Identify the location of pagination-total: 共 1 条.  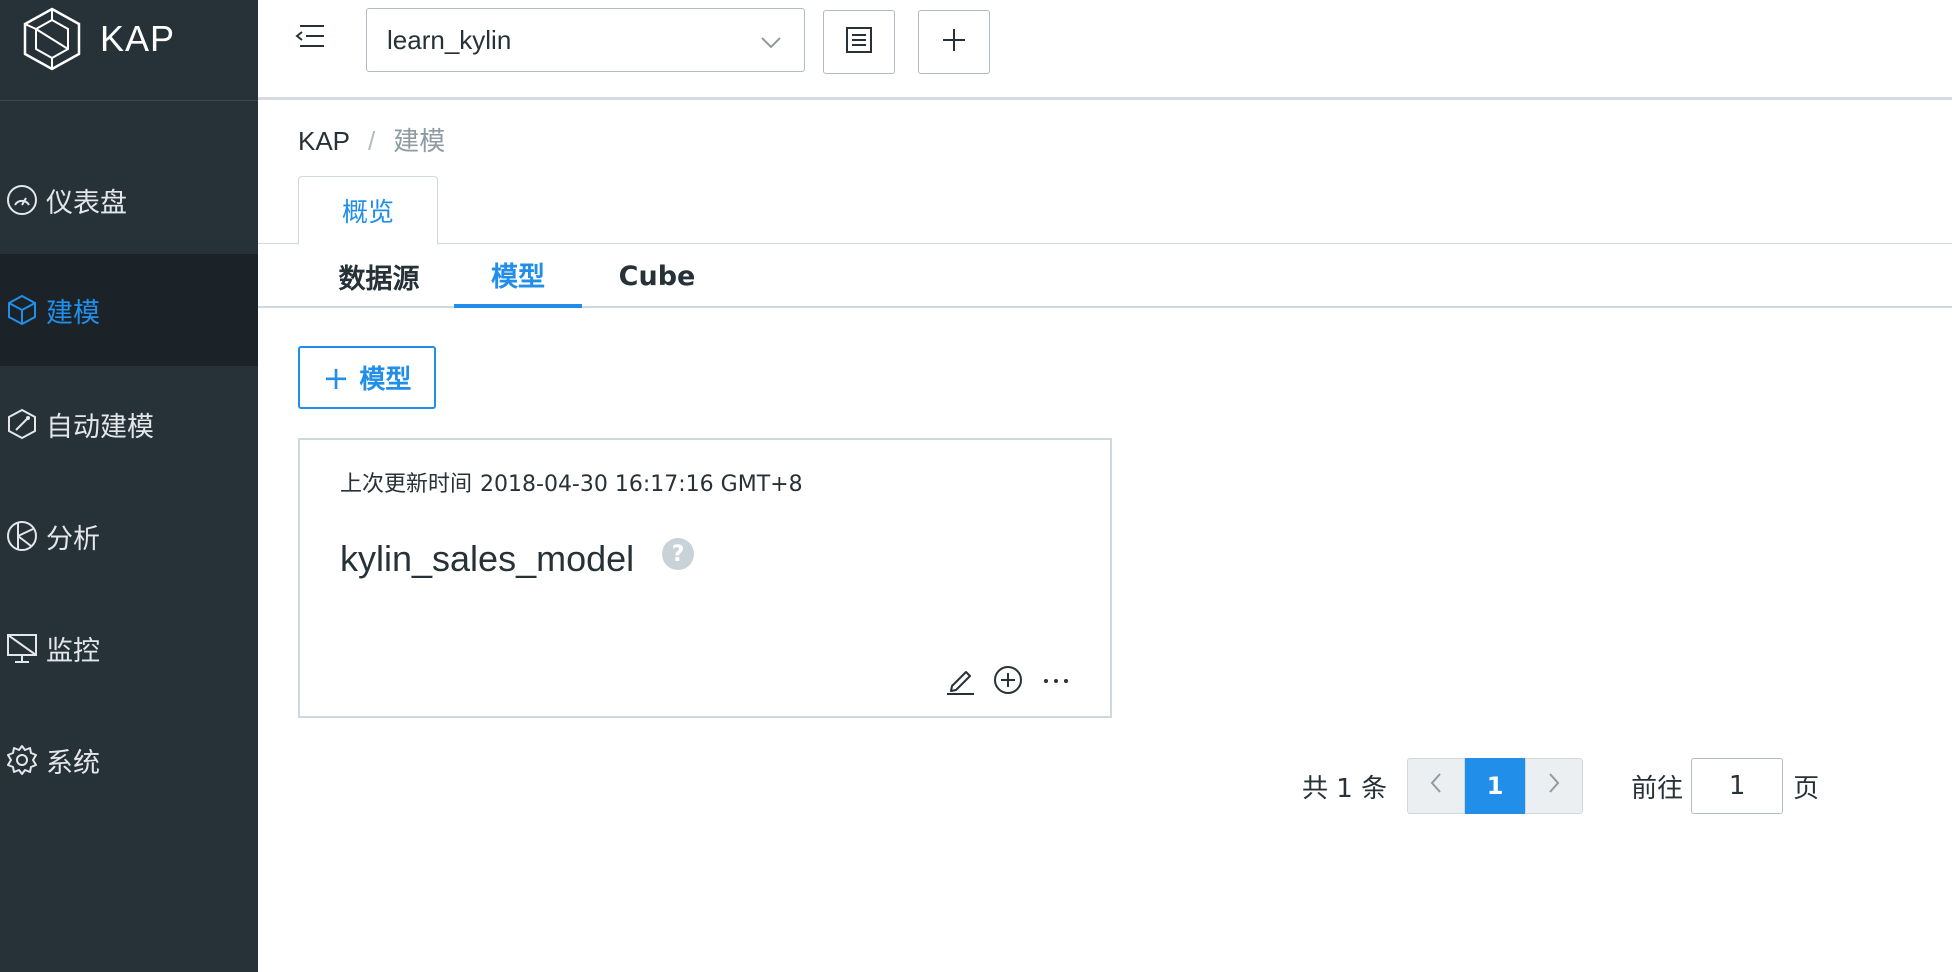
(1345, 788).